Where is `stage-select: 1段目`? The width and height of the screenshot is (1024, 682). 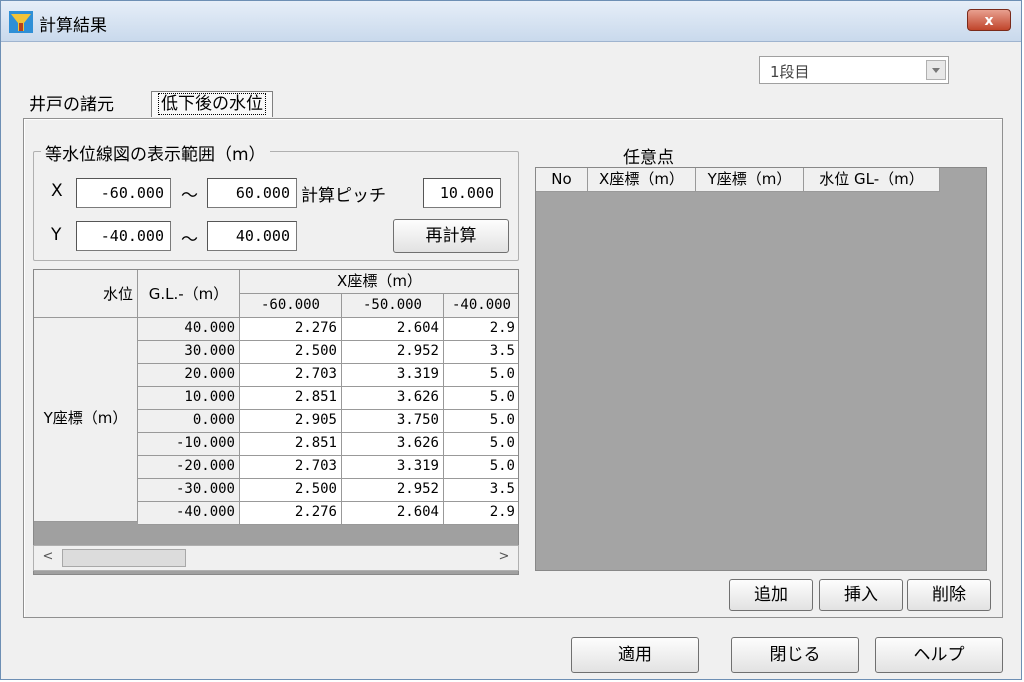
stage-select: 1段目 is located at coordinates (854, 70).